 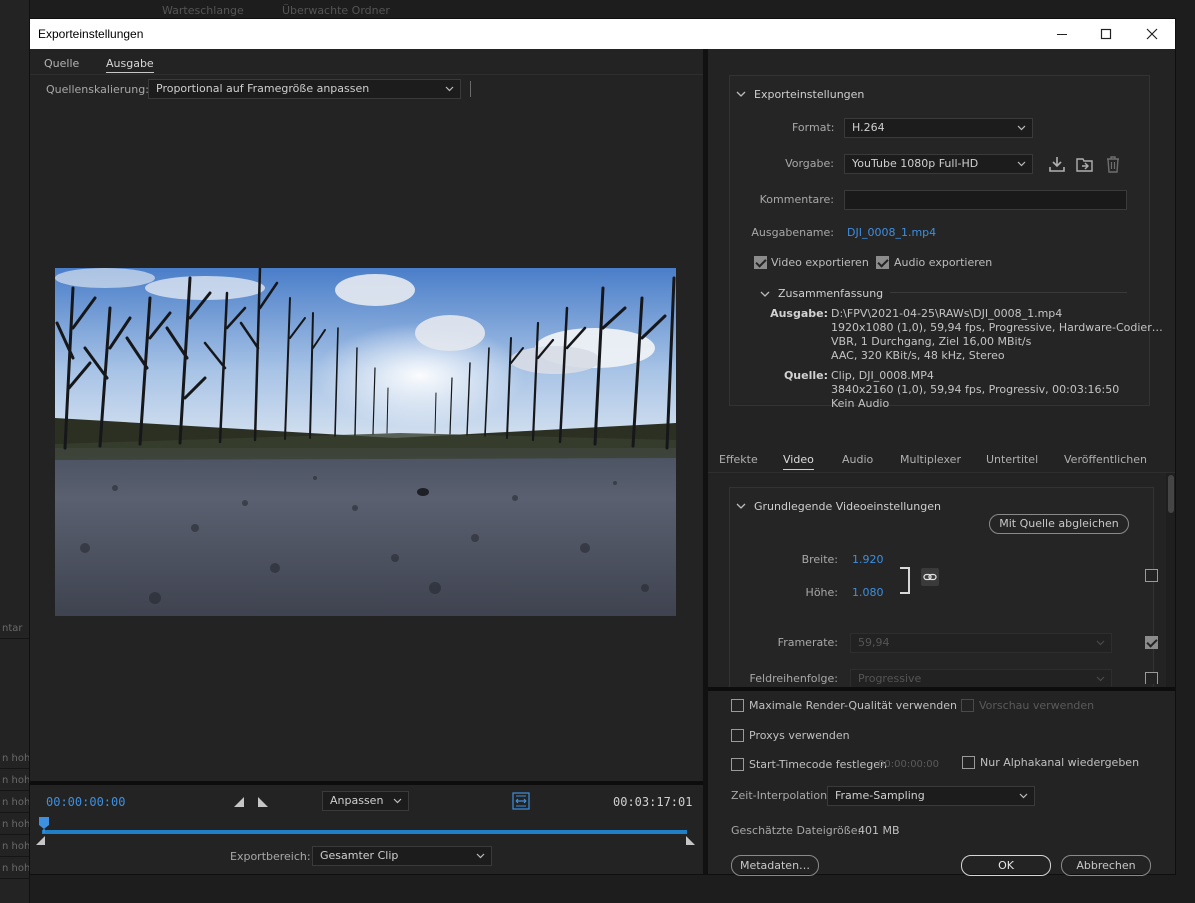 I want to click on close-icon, so click(x=1152, y=34).